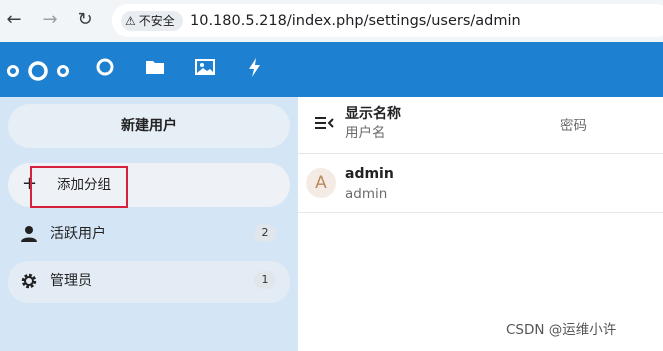 This screenshot has height=351, width=663. Describe the element at coordinates (78, 234) in the screenshot. I see `sidebar-item-label: 活跃用户` at that location.